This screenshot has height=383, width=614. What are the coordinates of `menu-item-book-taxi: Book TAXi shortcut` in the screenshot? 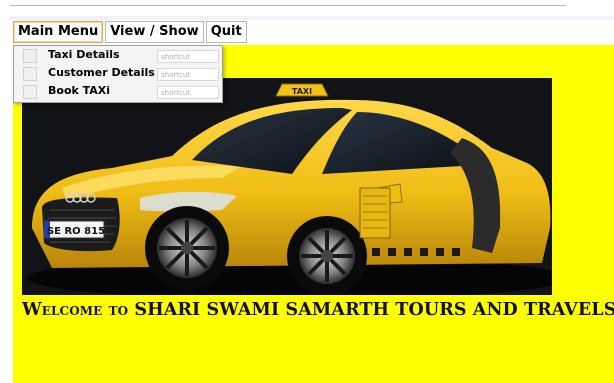 It's located at (118, 92).